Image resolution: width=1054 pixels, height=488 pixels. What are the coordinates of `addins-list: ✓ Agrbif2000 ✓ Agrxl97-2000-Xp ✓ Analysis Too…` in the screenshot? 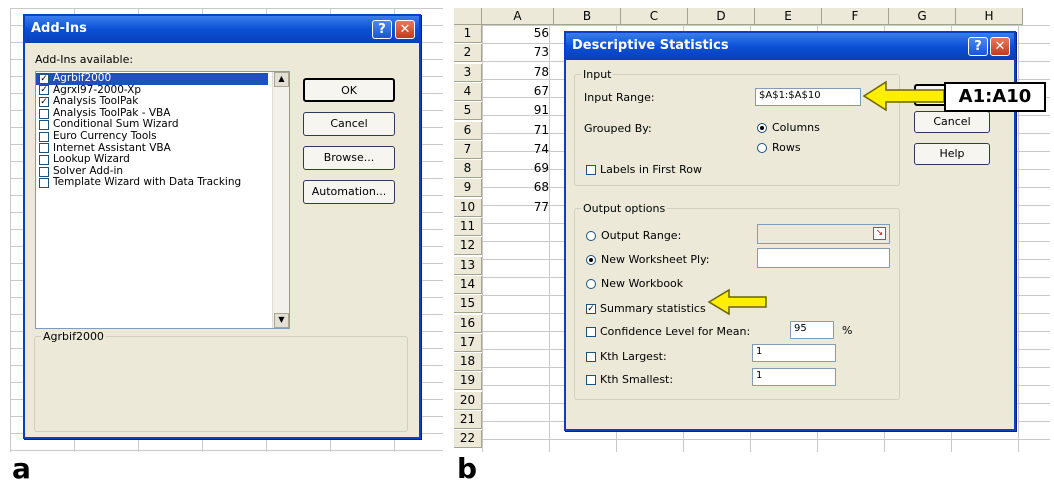 It's located at (162, 200).